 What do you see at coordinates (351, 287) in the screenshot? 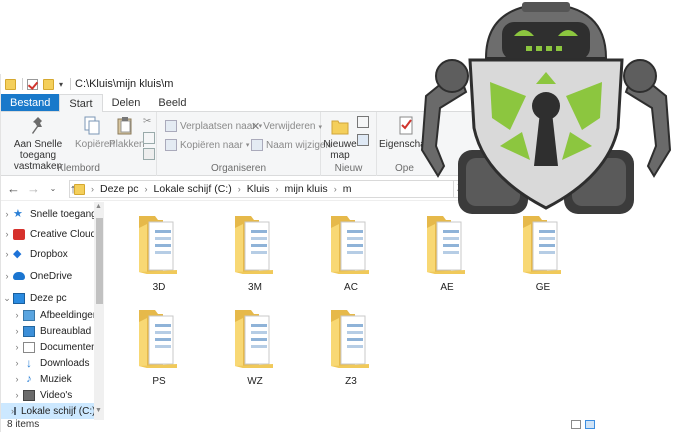
I see `folder-name: AC` at bounding box center [351, 287].